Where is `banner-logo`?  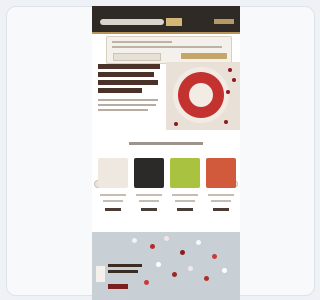 banner-logo is located at coordinates (100, 274).